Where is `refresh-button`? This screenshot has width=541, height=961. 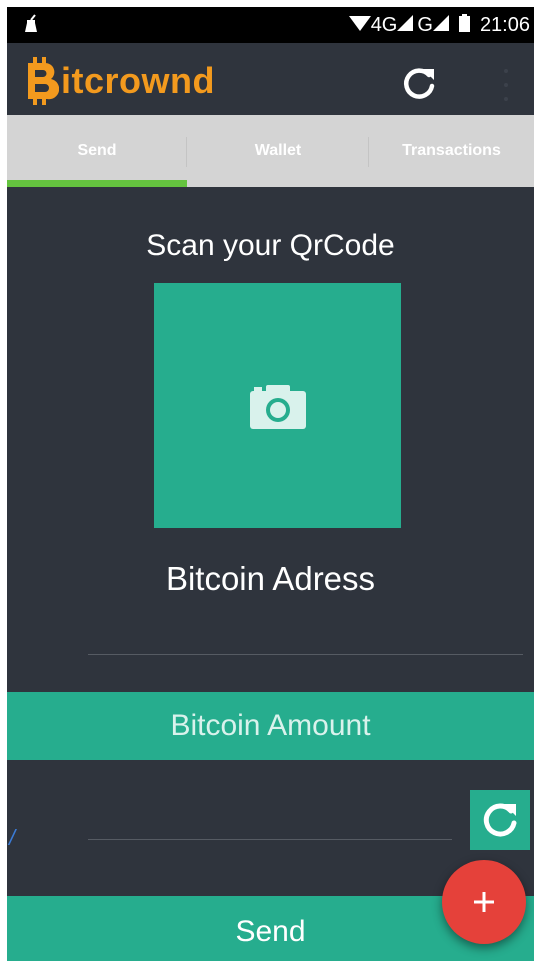
refresh-button is located at coordinates (421, 83).